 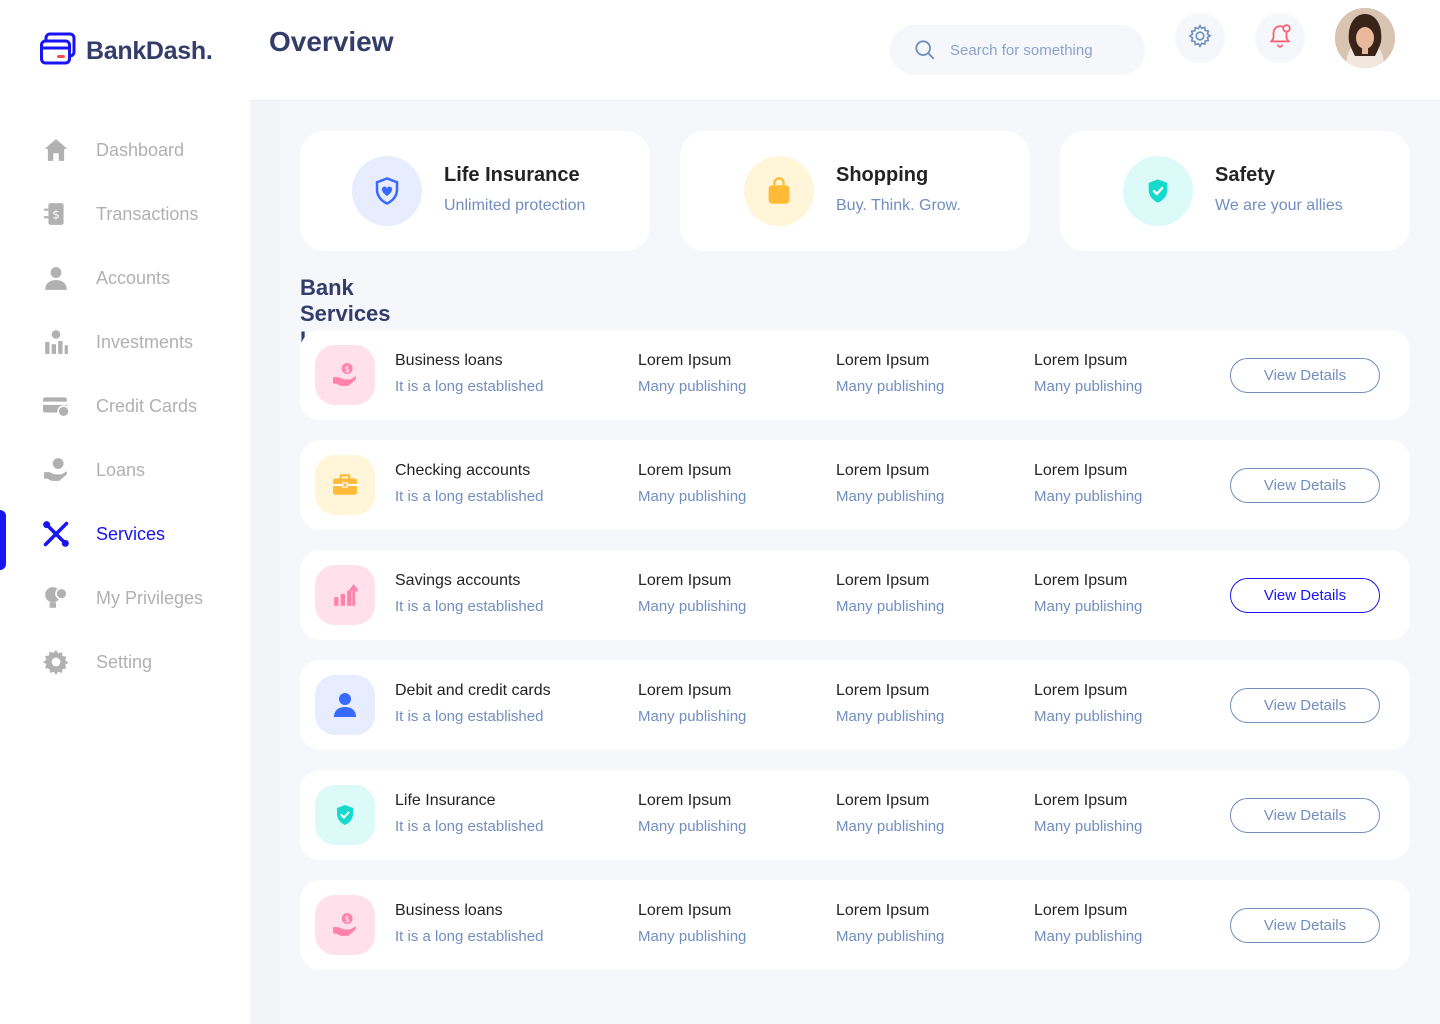 I want to click on shield-check-icon, so click(x=345, y=815).